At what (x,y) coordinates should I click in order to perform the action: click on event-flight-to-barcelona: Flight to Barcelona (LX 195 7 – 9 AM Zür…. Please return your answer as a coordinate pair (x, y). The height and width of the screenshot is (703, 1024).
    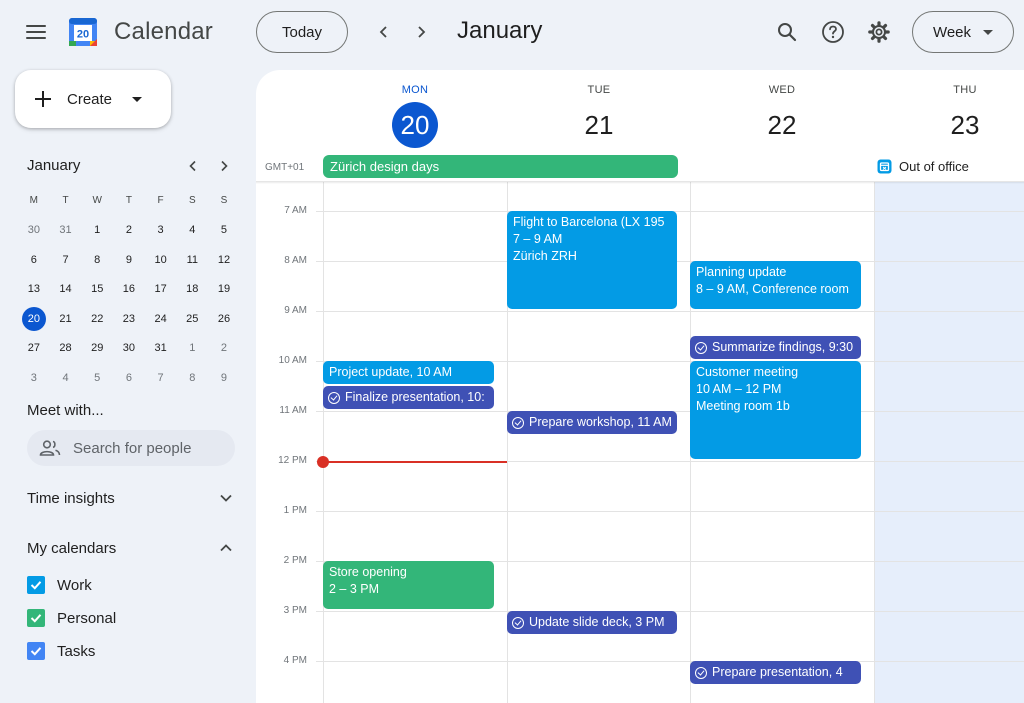
    Looking at the image, I should click on (592, 260).